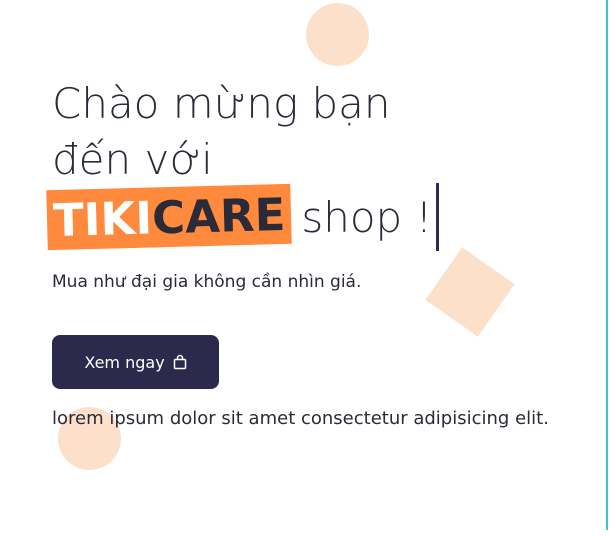  Describe the element at coordinates (102, 218) in the screenshot. I see `brand-tiki: TIKI` at that location.